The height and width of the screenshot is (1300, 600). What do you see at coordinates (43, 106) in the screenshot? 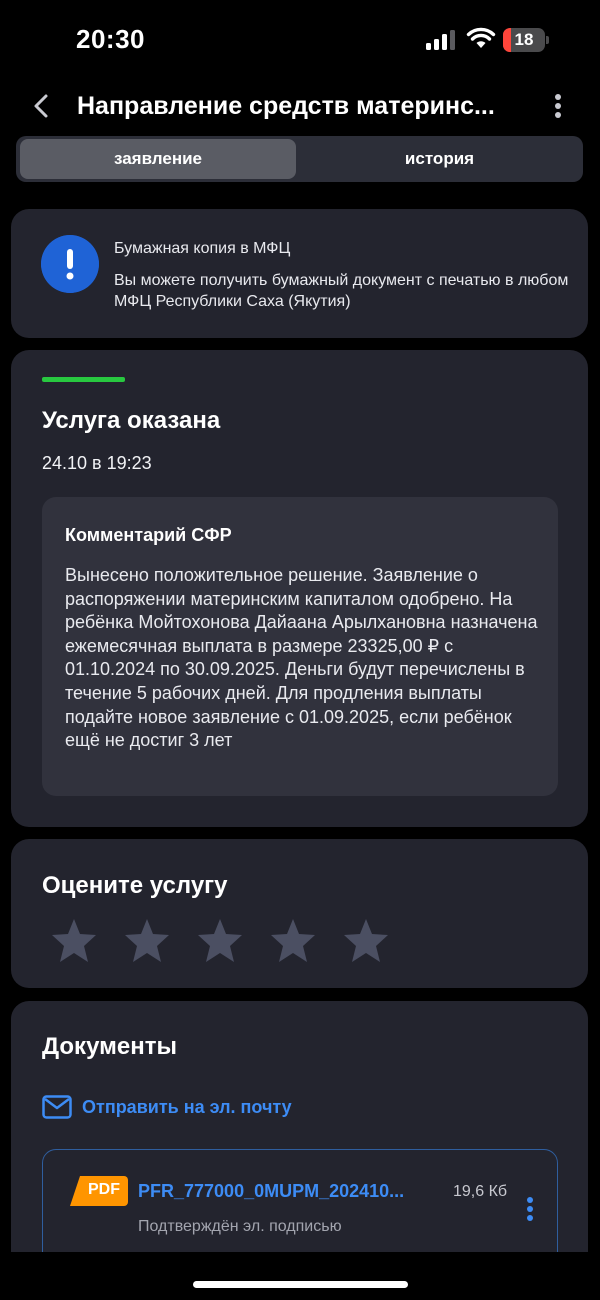
I see `back-arrow-icon` at bounding box center [43, 106].